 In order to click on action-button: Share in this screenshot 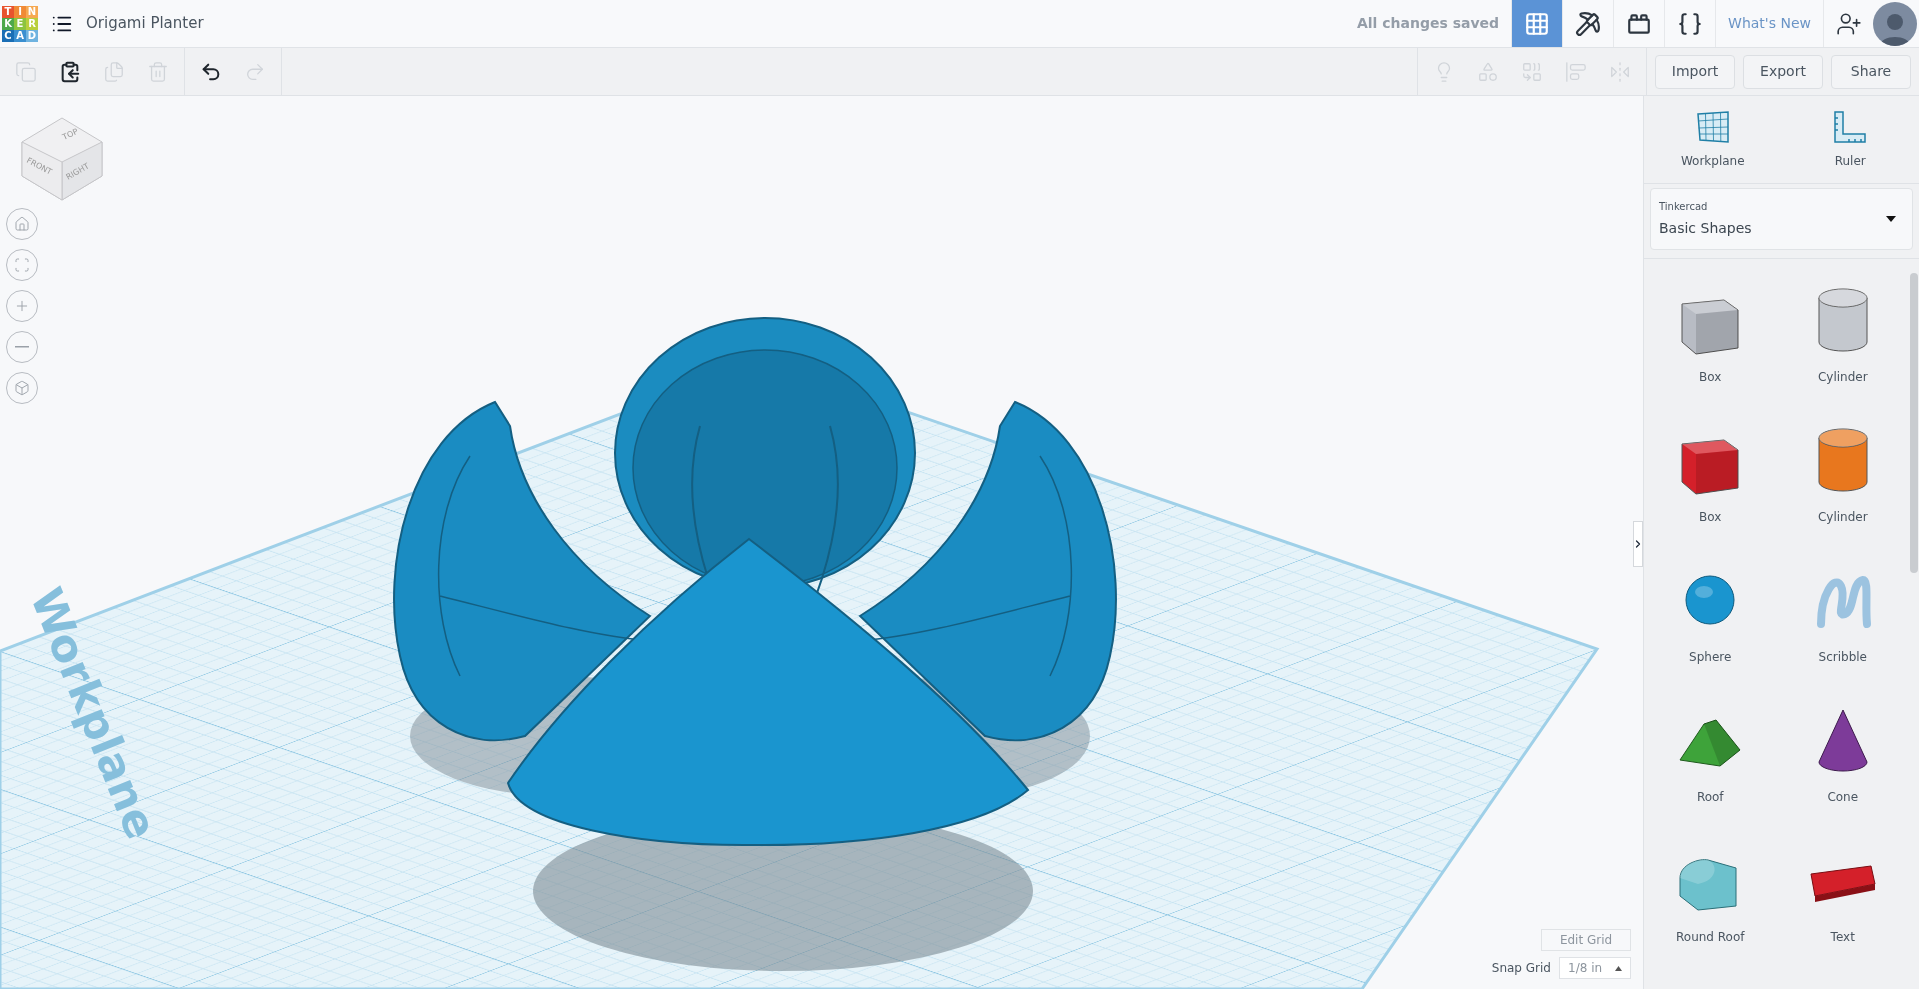, I will do `click(1871, 71)`.